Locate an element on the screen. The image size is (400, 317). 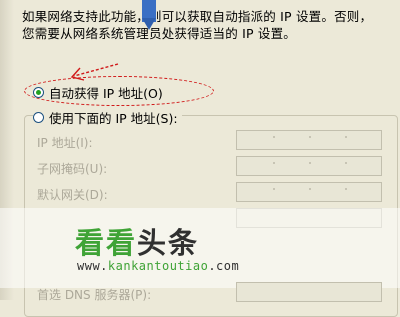
radio-manual-ip: 使用下面的 IP 地址(S): is located at coordinates (107, 117).